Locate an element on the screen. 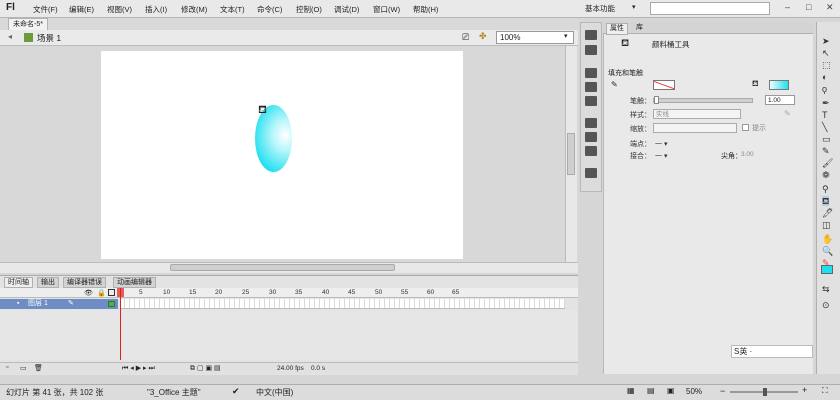 Image resolution: width=840 pixels, height=400 pixels. miter-value: 3.00 is located at coordinates (747, 154).